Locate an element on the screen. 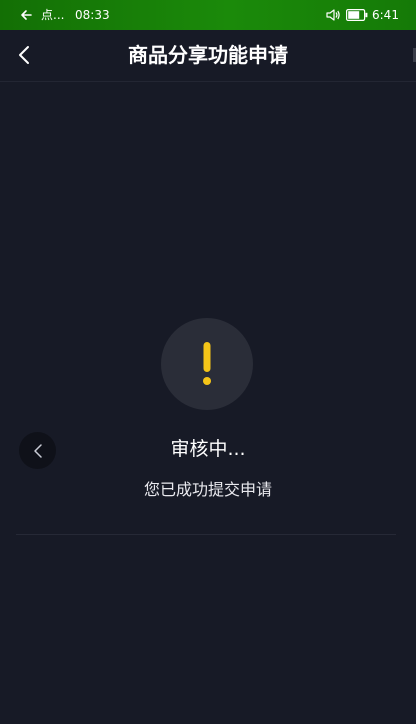 This screenshot has width=416, height=724. nav-bar: 商品分享功能申请 is located at coordinates (208, 56).